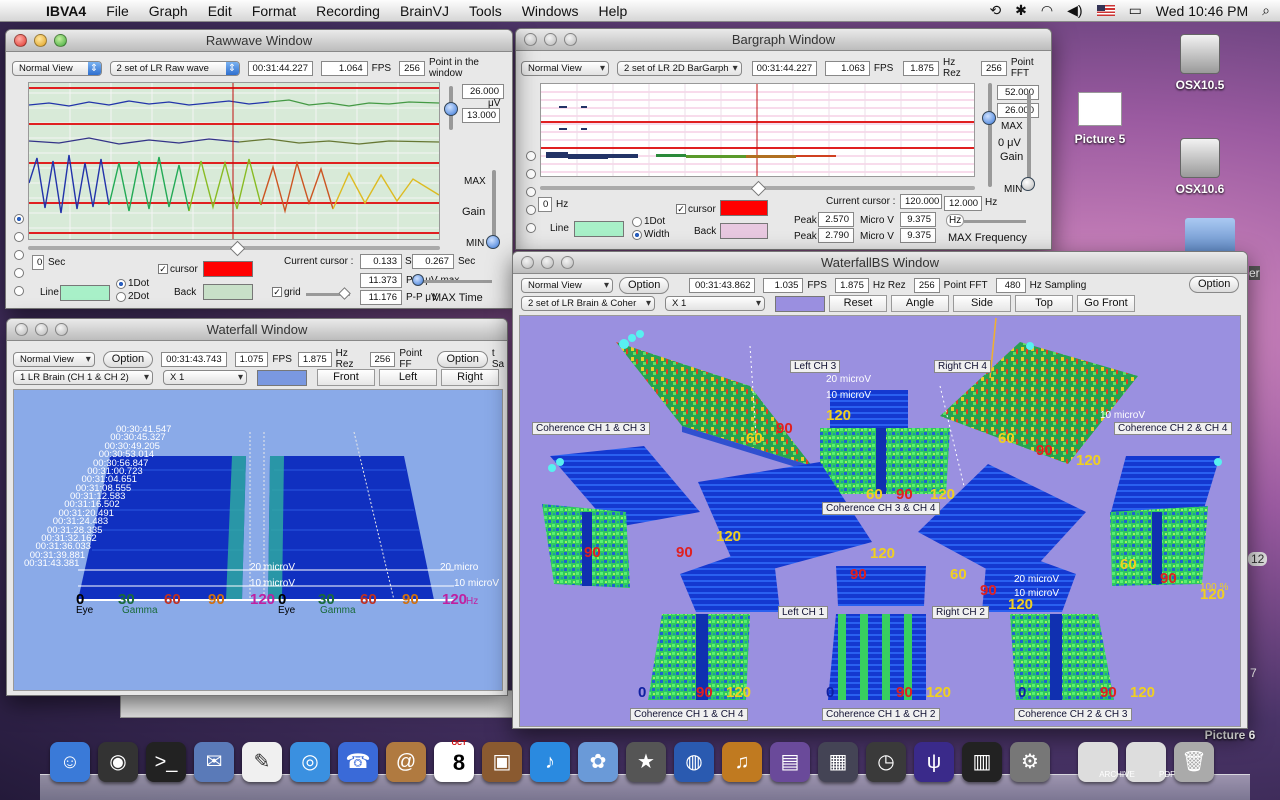 The image size is (1280, 800). Describe the element at coordinates (128, 359) in the screenshot. I see `option-button: Option` at that location.